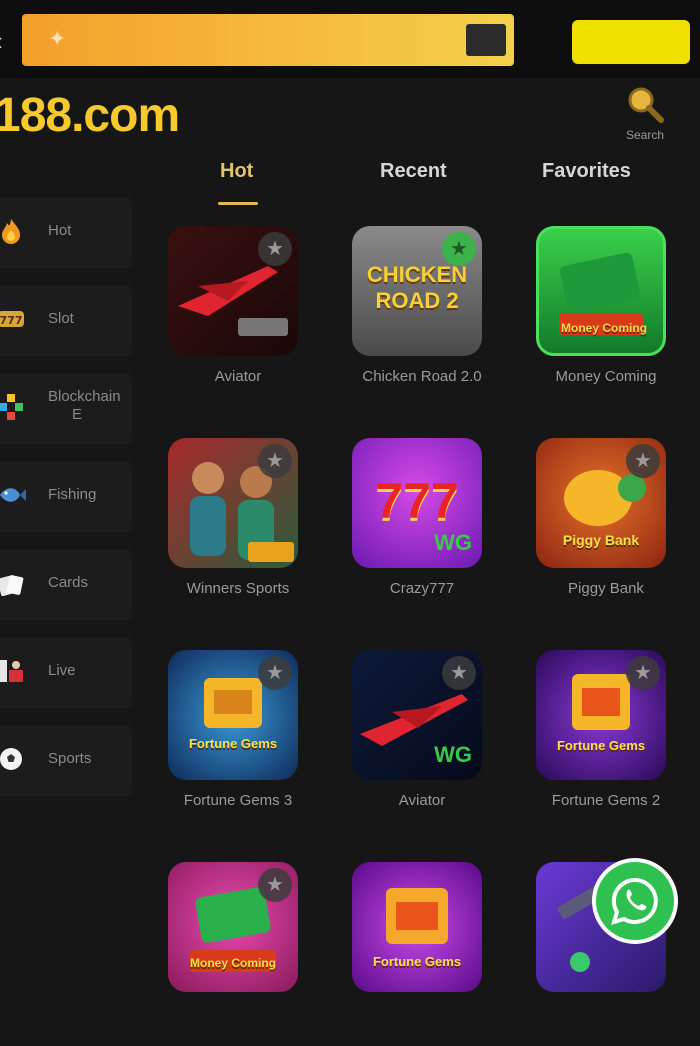 This screenshot has height=1046, width=700. Describe the element at coordinates (1, 41) in the screenshot. I see `back-chevron-icon: ‹` at that location.